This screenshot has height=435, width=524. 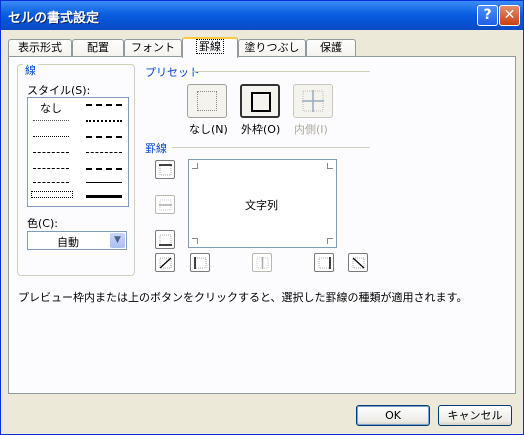 I want to click on border-inside-vertical-button, so click(x=262, y=262).